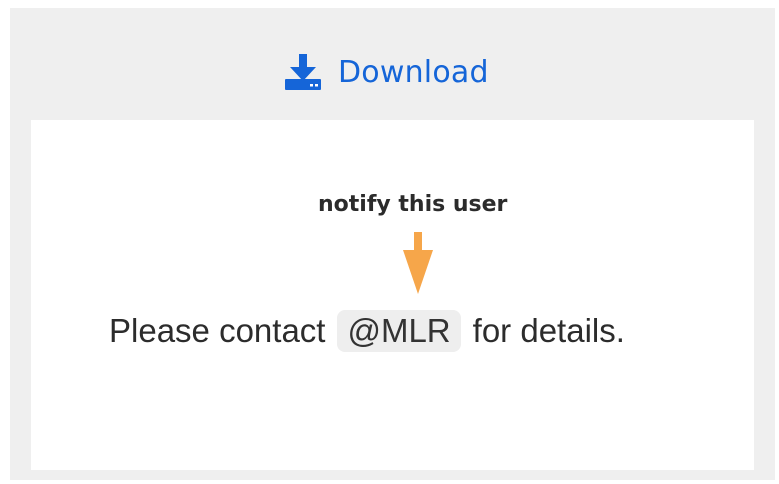 The image size is (779, 484). What do you see at coordinates (413, 72) in the screenshot?
I see `download-label: Download` at bounding box center [413, 72].